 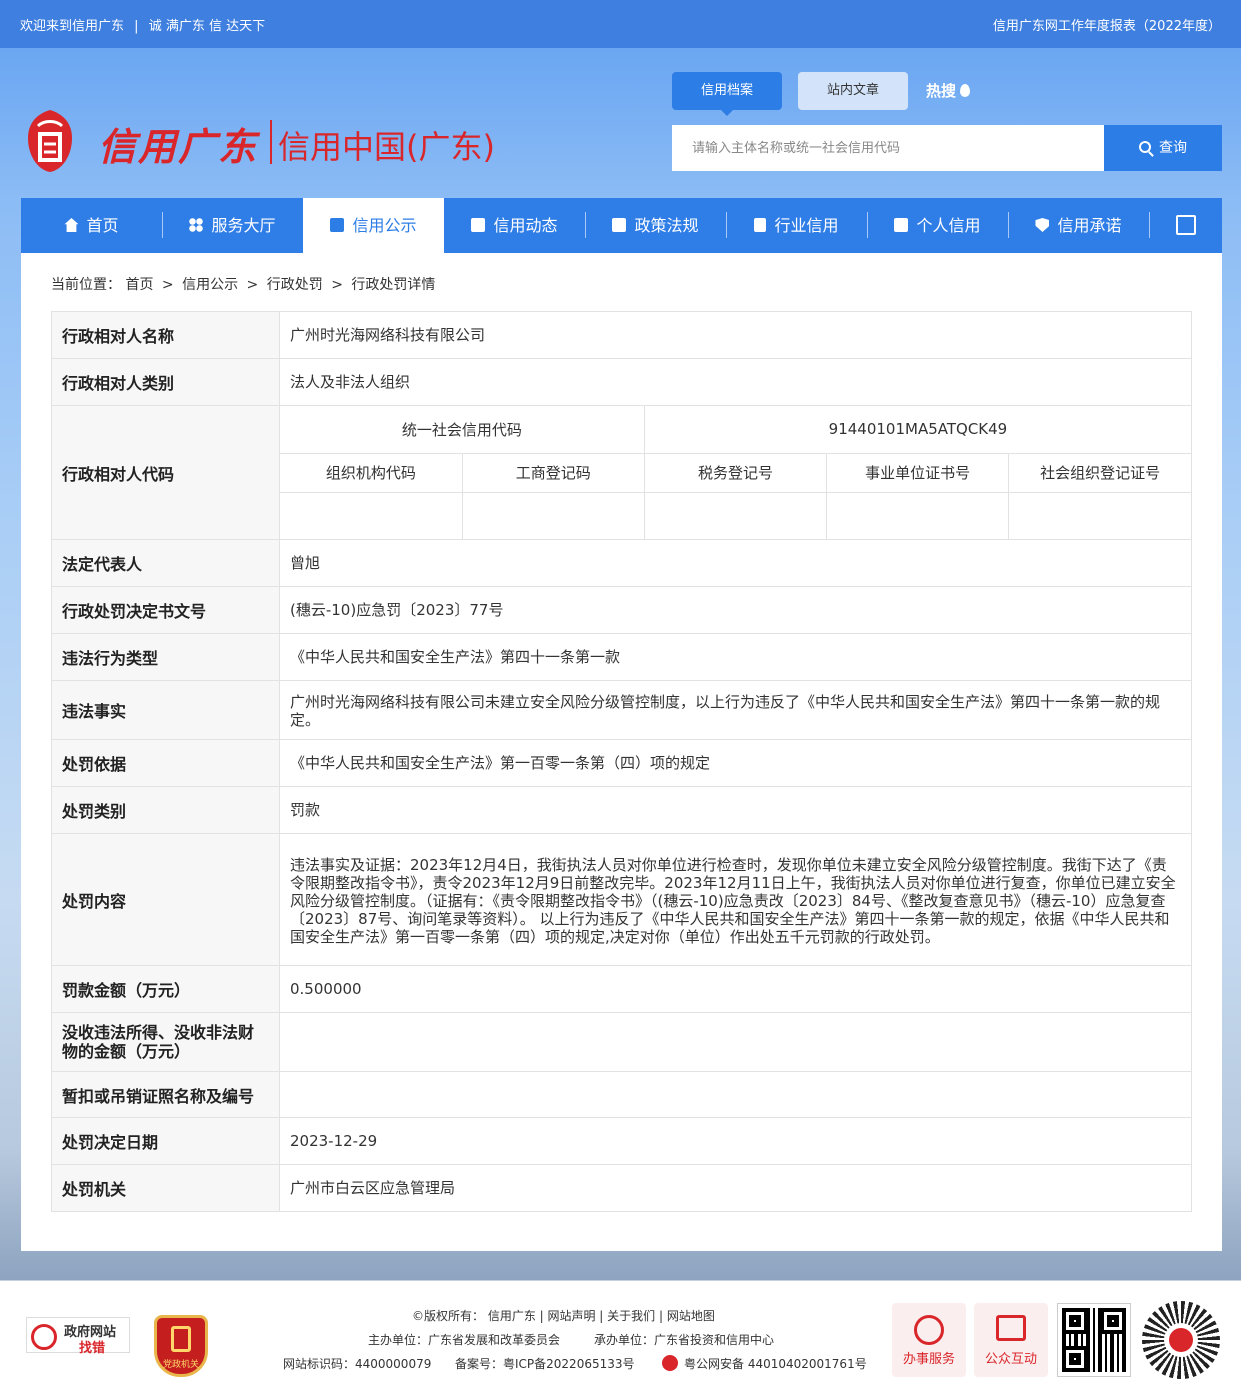 I want to click on table-row: 处罚依据 《中华人民共和国安全生产法》第一百零一条第（四）项的规定, so click(x=621, y=763).